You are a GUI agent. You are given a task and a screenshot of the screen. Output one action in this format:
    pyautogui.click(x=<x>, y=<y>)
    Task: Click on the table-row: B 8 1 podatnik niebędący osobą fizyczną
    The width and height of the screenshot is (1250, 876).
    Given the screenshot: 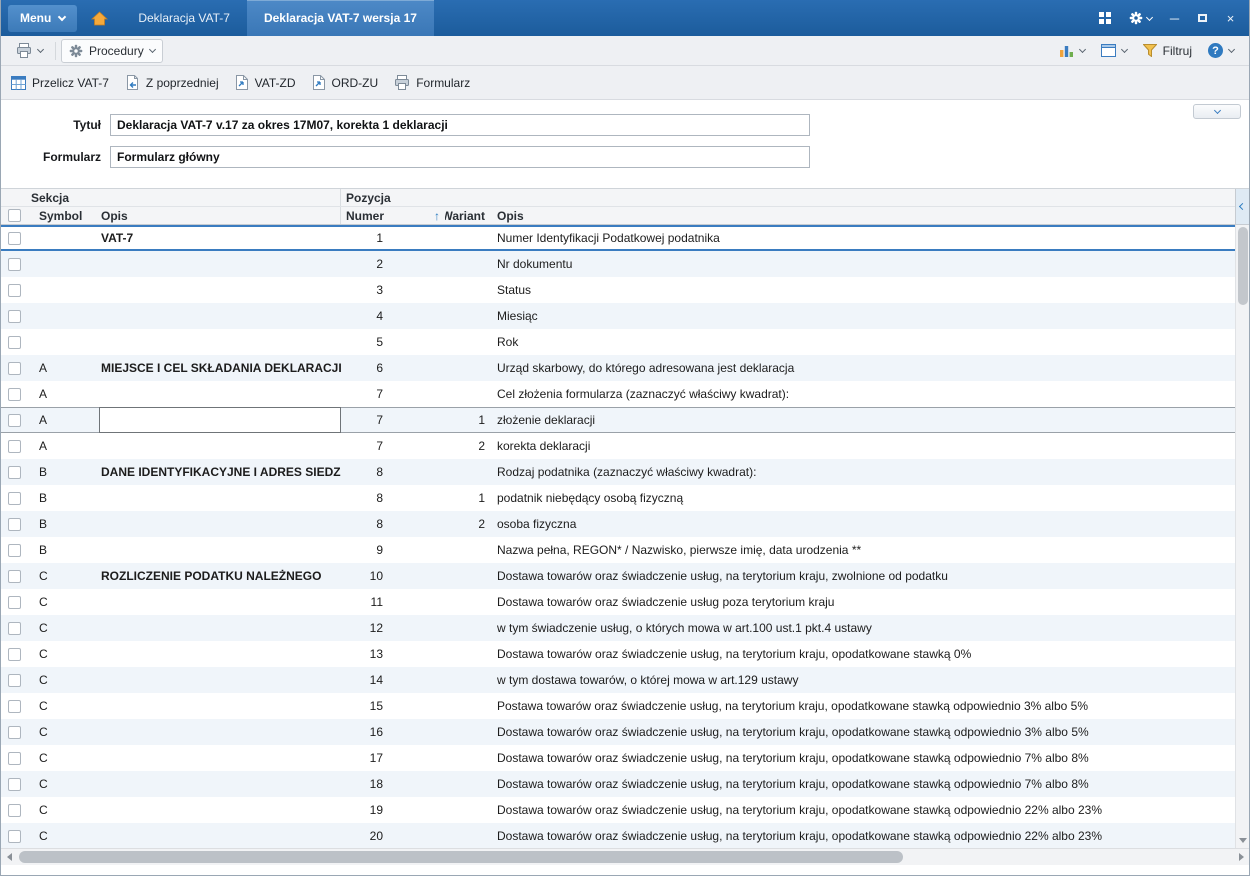 What is the action you would take?
    pyautogui.click(x=618, y=498)
    